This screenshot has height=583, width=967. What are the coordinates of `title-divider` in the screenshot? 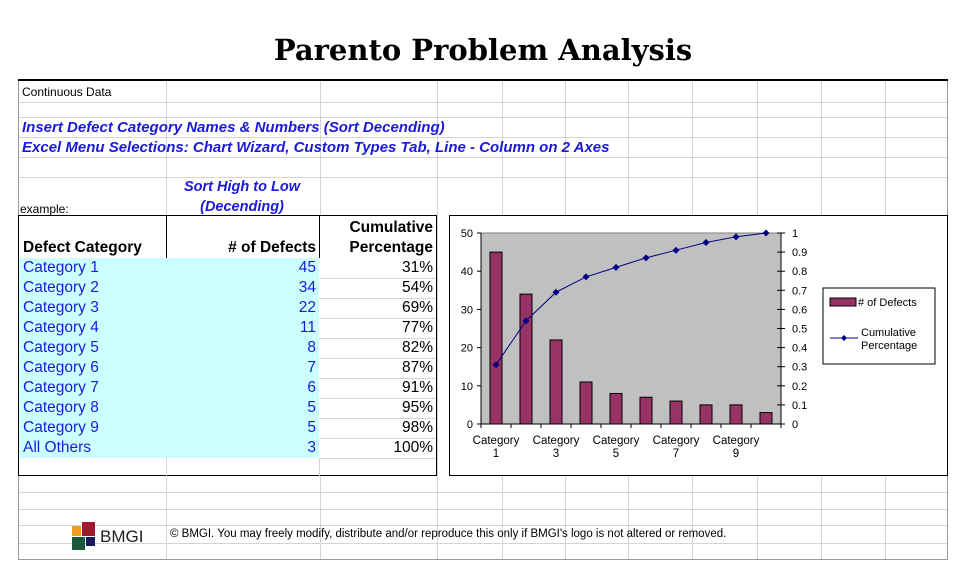 It's located at (483, 80).